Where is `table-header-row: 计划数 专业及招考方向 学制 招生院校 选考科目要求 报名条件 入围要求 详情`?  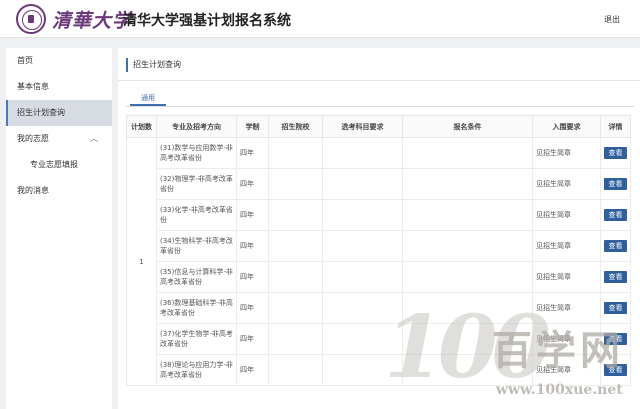
table-header-row: 计划数 专业及招考方向 学制 招生院校 选考科目要求 报名条件 入围要求 详情 is located at coordinates (378, 126).